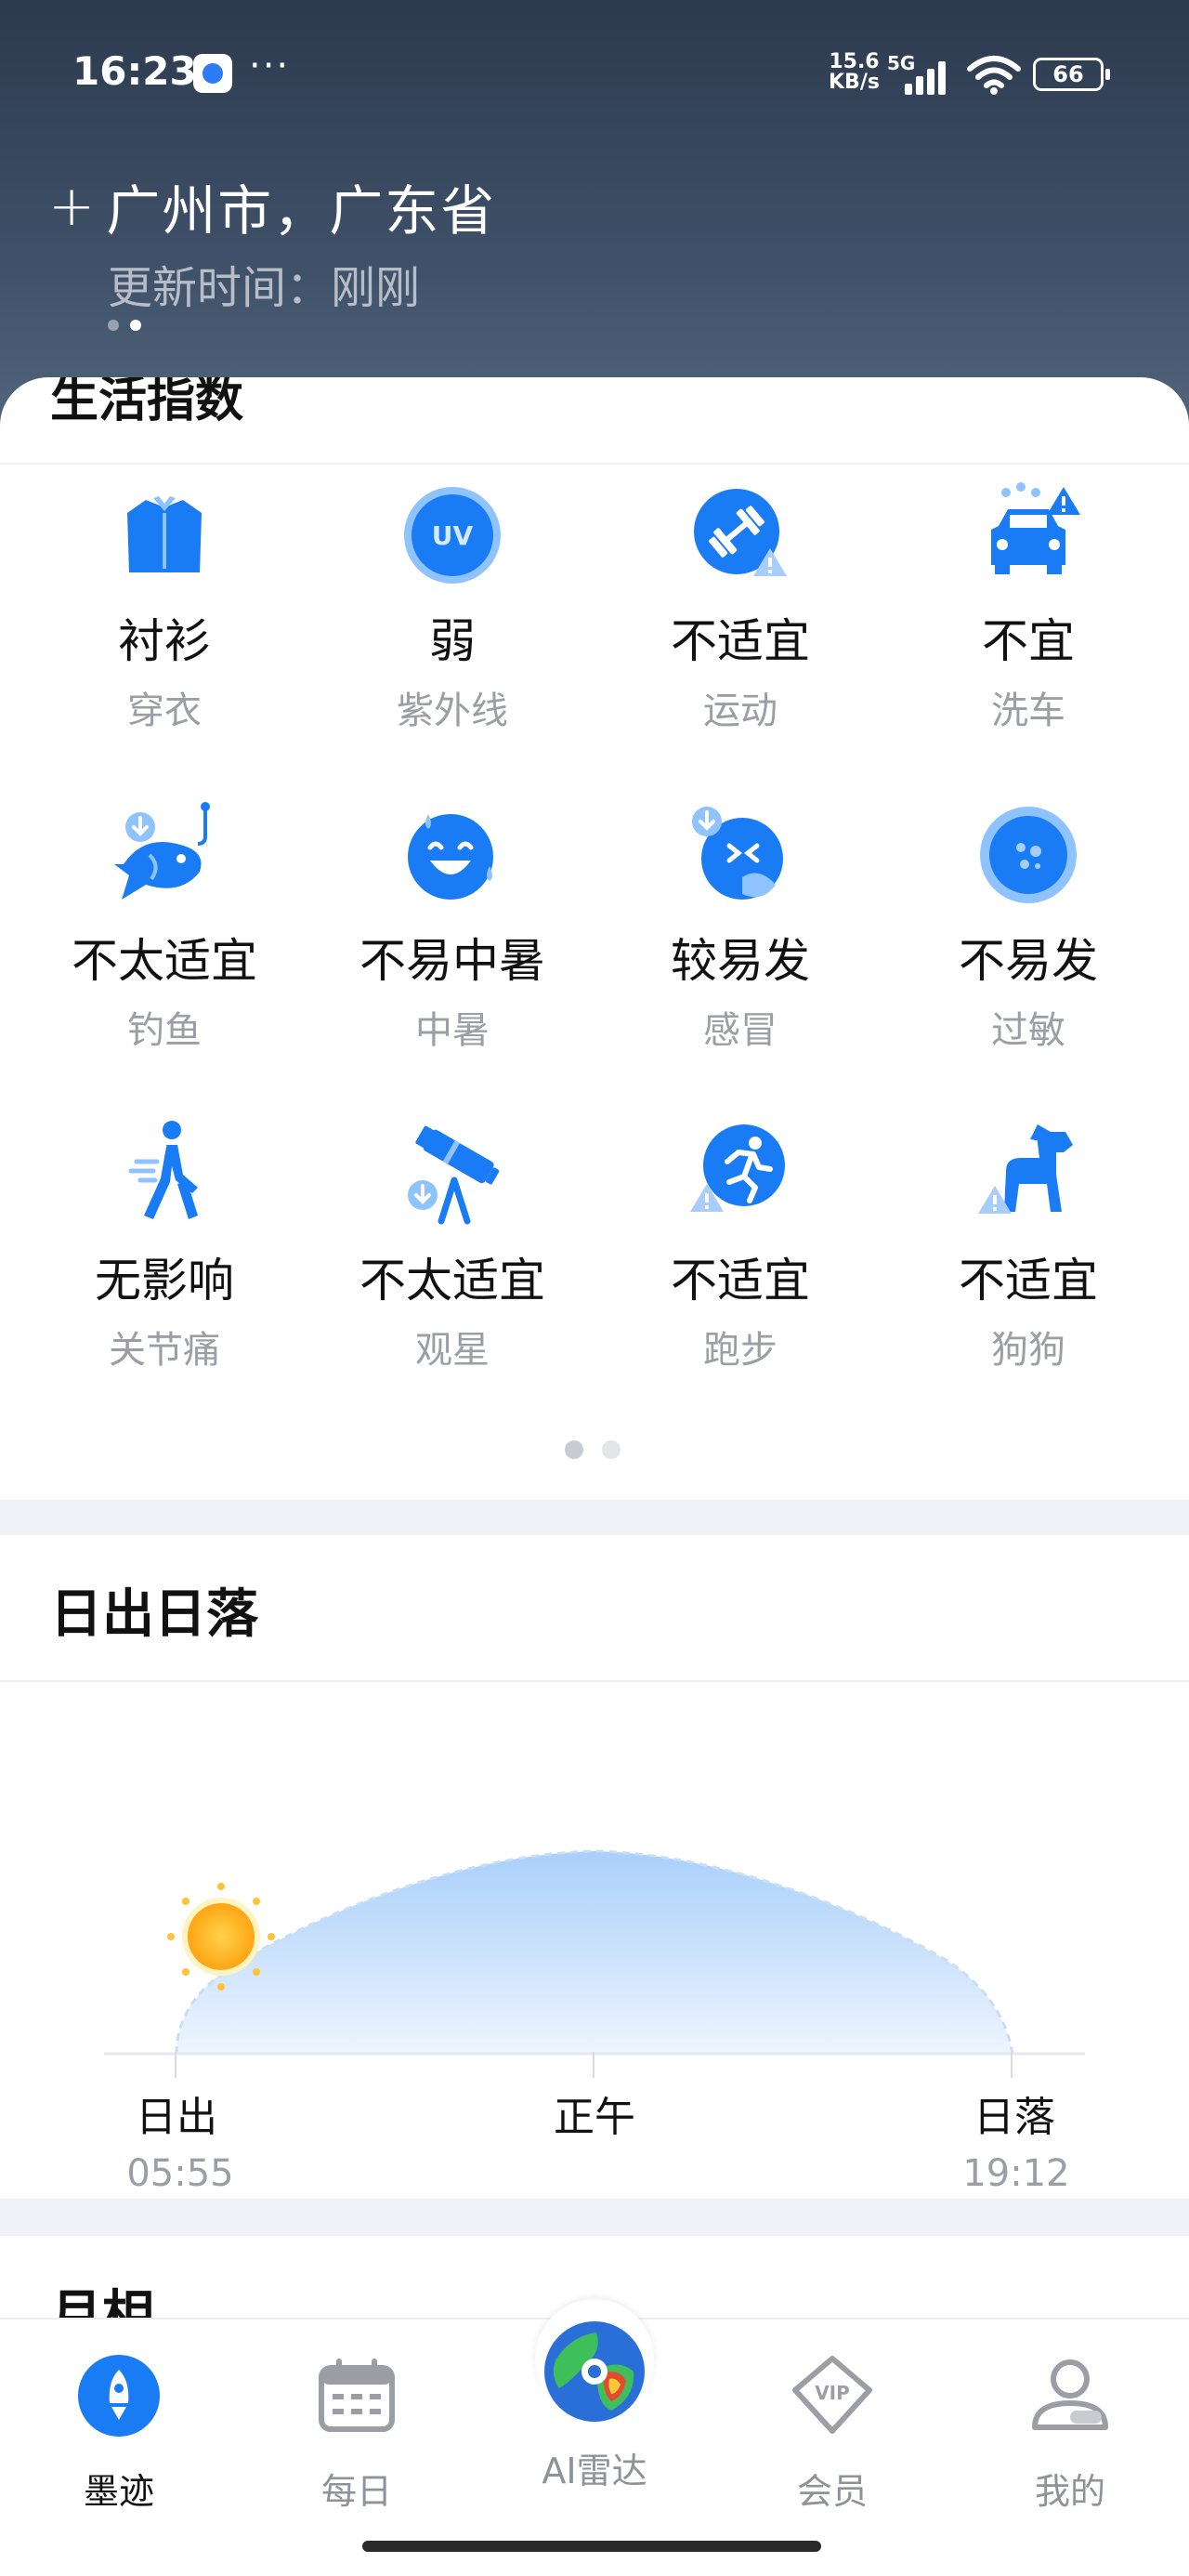  Describe the element at coordinates (740, 961) in the screenshot. I see `life-index-value: 较易发` at that location.